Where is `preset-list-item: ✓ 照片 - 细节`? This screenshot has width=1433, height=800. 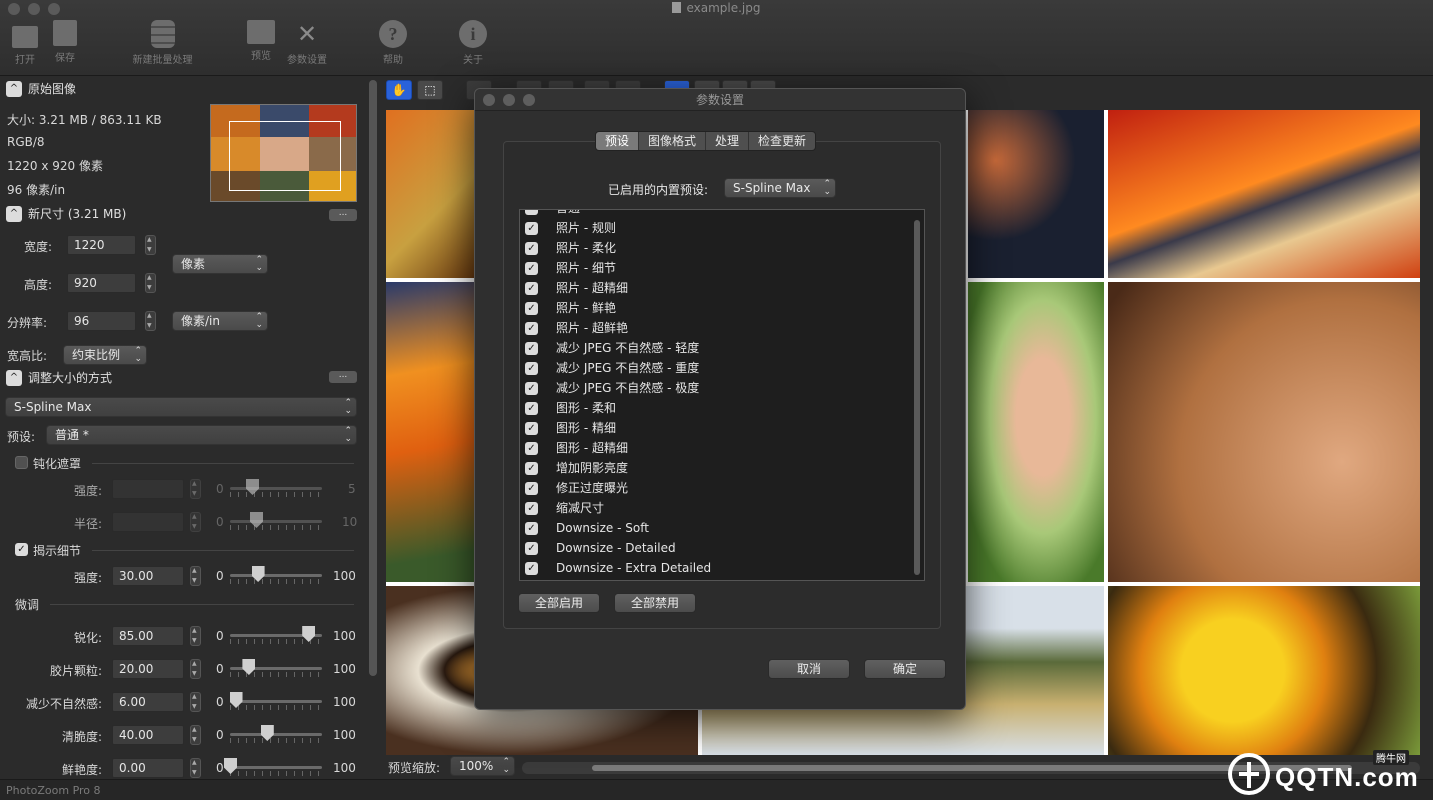
preset-list-item: ✓ 照片 - 细节 is located at coordinates (715, 268).